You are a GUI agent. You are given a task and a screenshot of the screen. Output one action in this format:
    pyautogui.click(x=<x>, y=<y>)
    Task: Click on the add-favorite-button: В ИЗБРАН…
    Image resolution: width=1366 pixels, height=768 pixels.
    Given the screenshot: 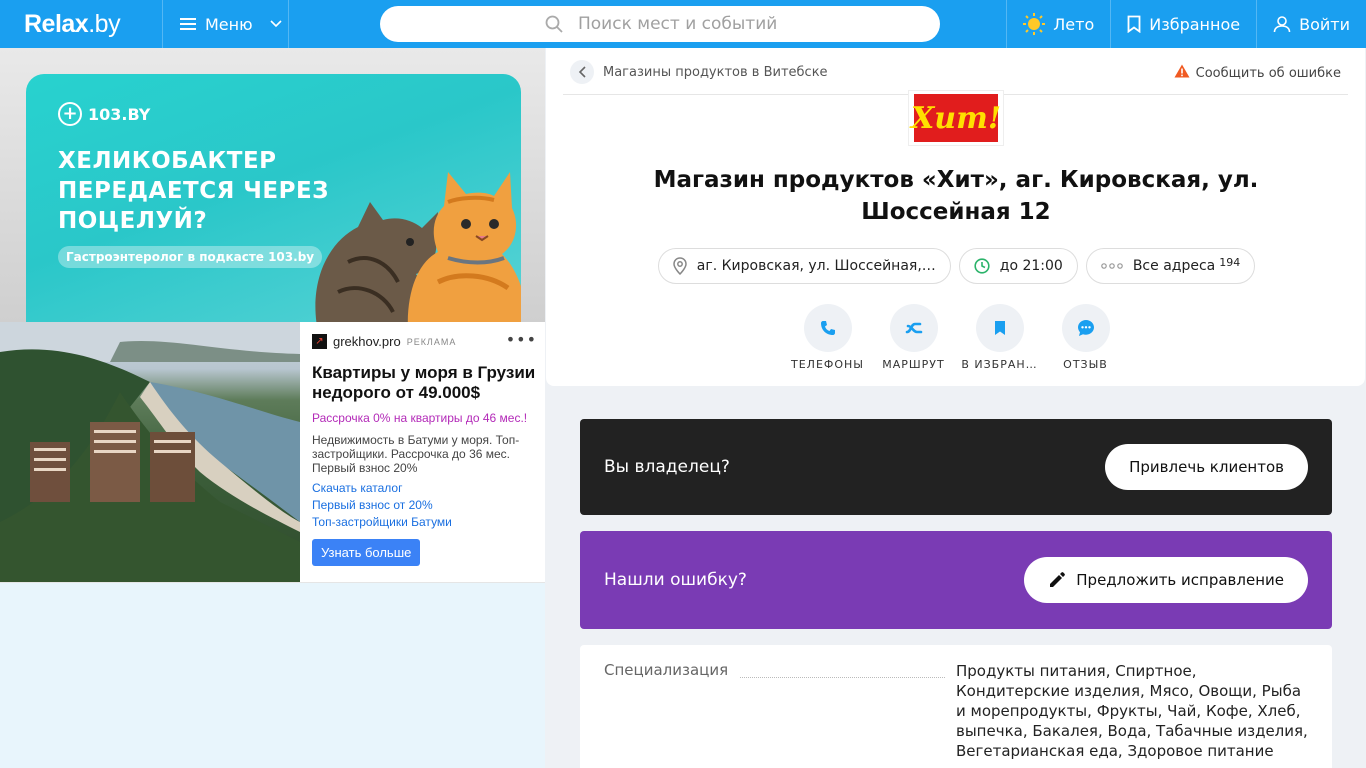 What is the action you would take?
    pyautogui.click(x=999, y=337)
    